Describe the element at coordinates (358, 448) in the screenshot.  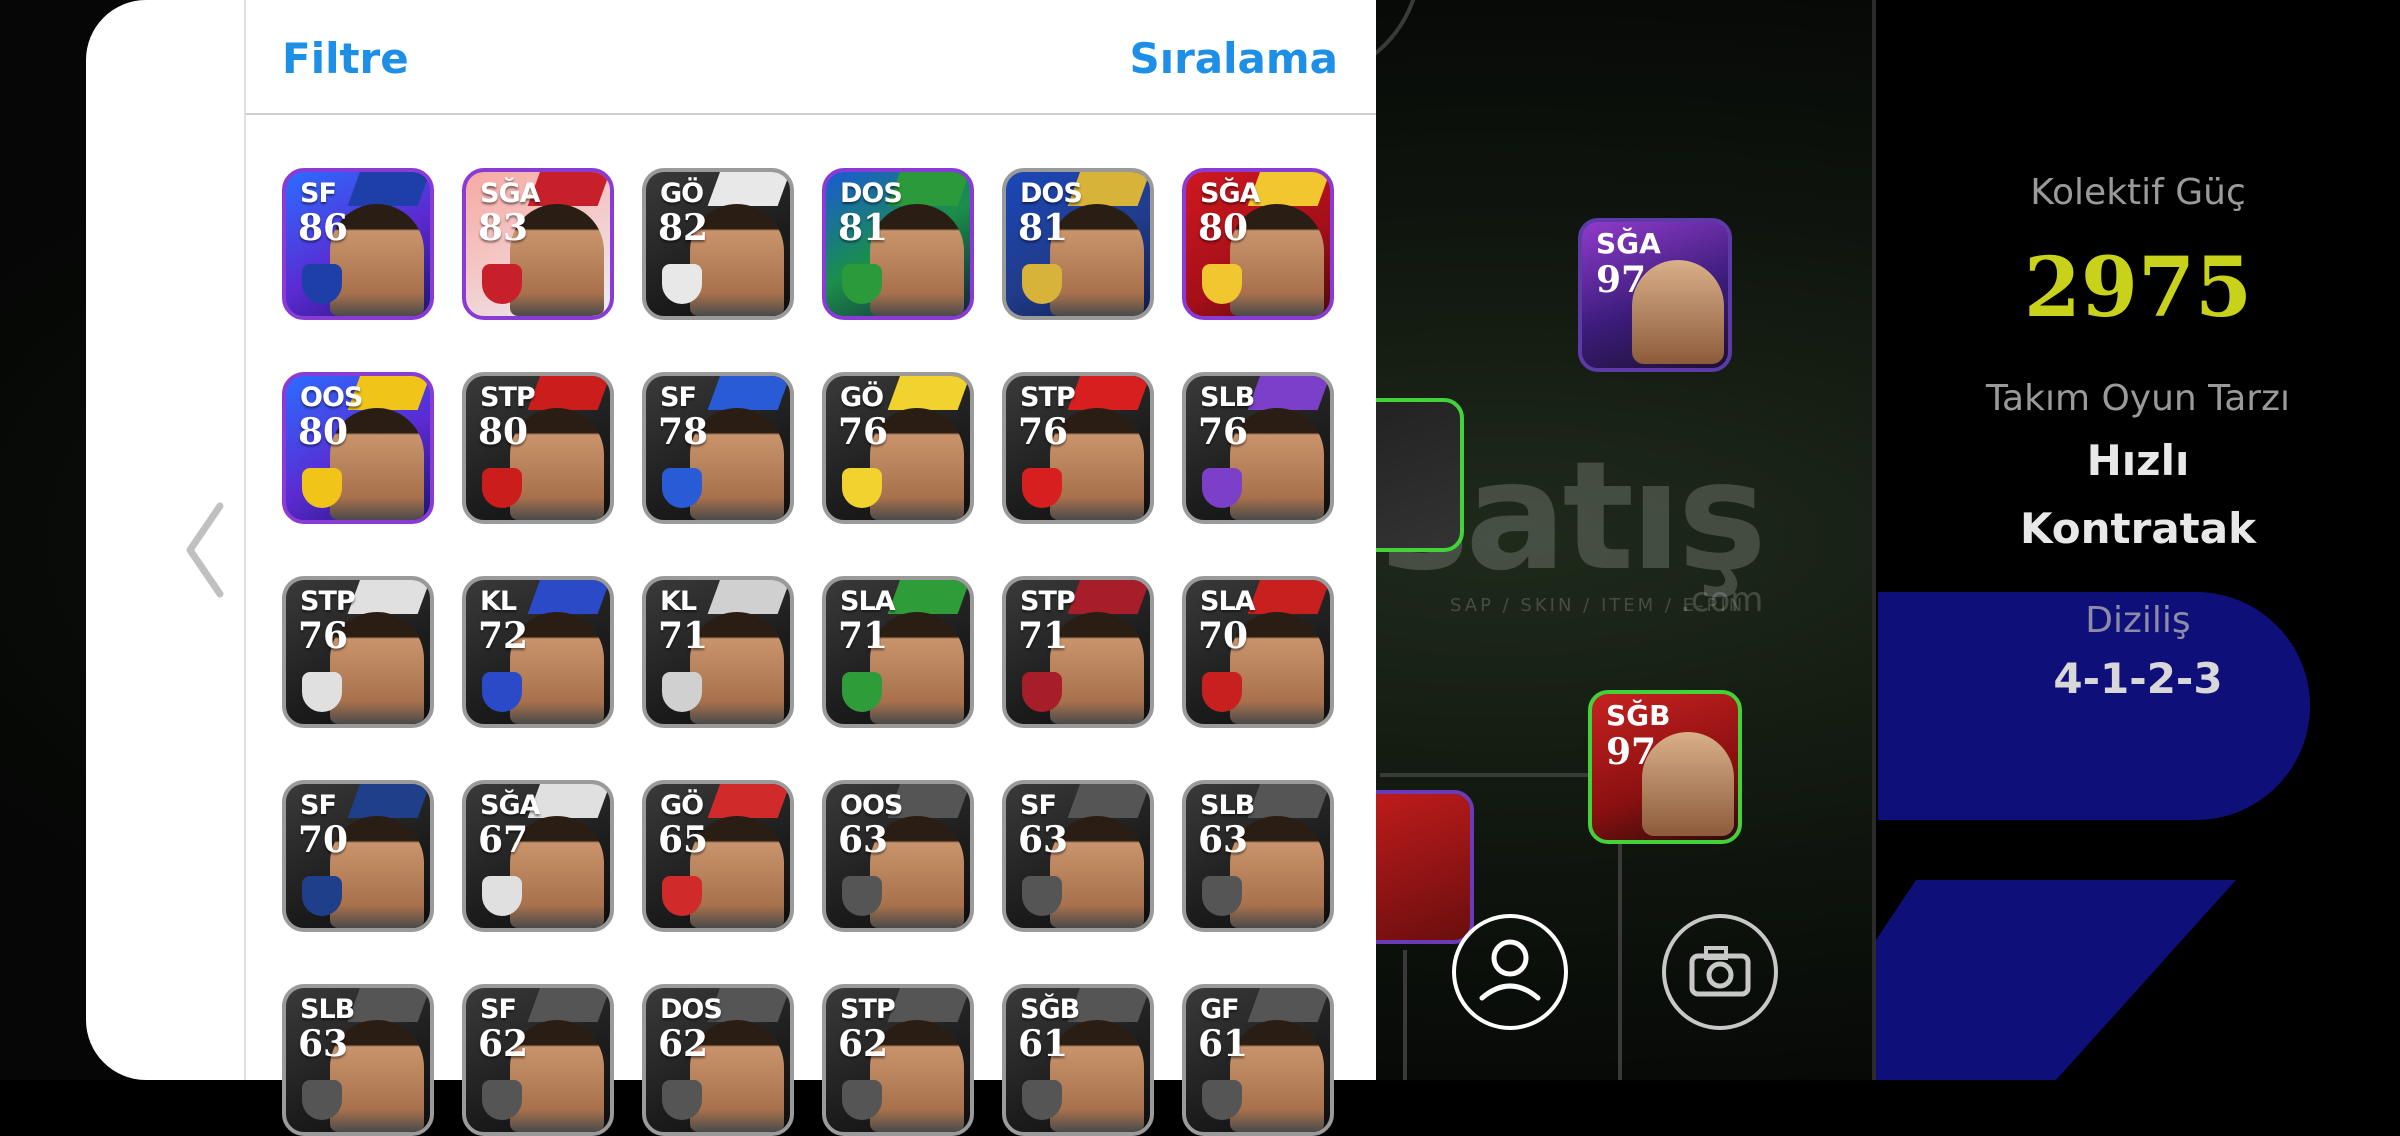
I see `player-card: OOS 80` at that location.